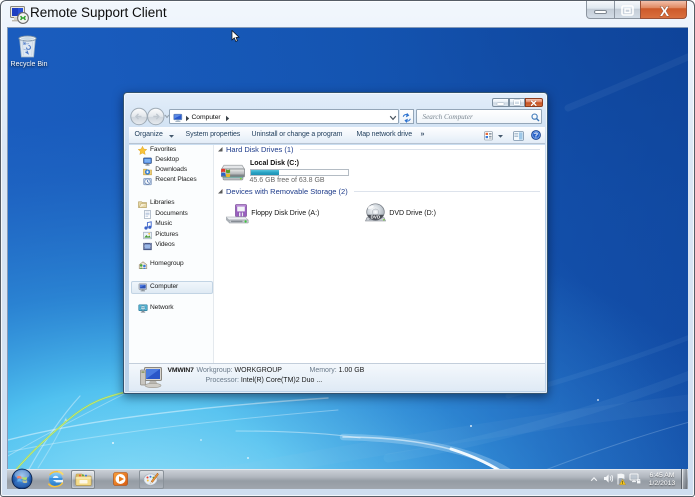 Image resolution: width=695 pixels, height=497 pixels. What do you see at coordinates (375, 216) in the screenshot?
I see `svg-text: DVD` at bounding box center [375, 216].